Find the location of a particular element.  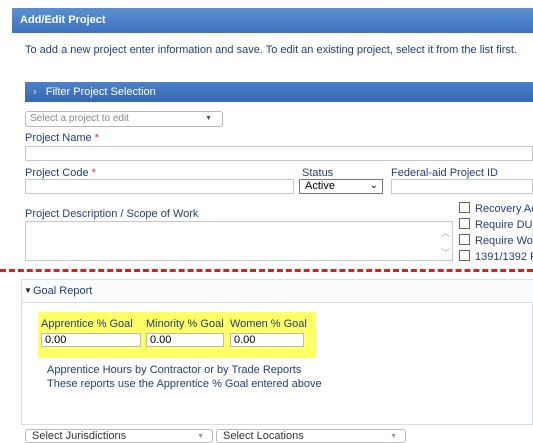

jurisdictions-select: Select Jurisdictions ▼ is located at coordinates (119, 436).